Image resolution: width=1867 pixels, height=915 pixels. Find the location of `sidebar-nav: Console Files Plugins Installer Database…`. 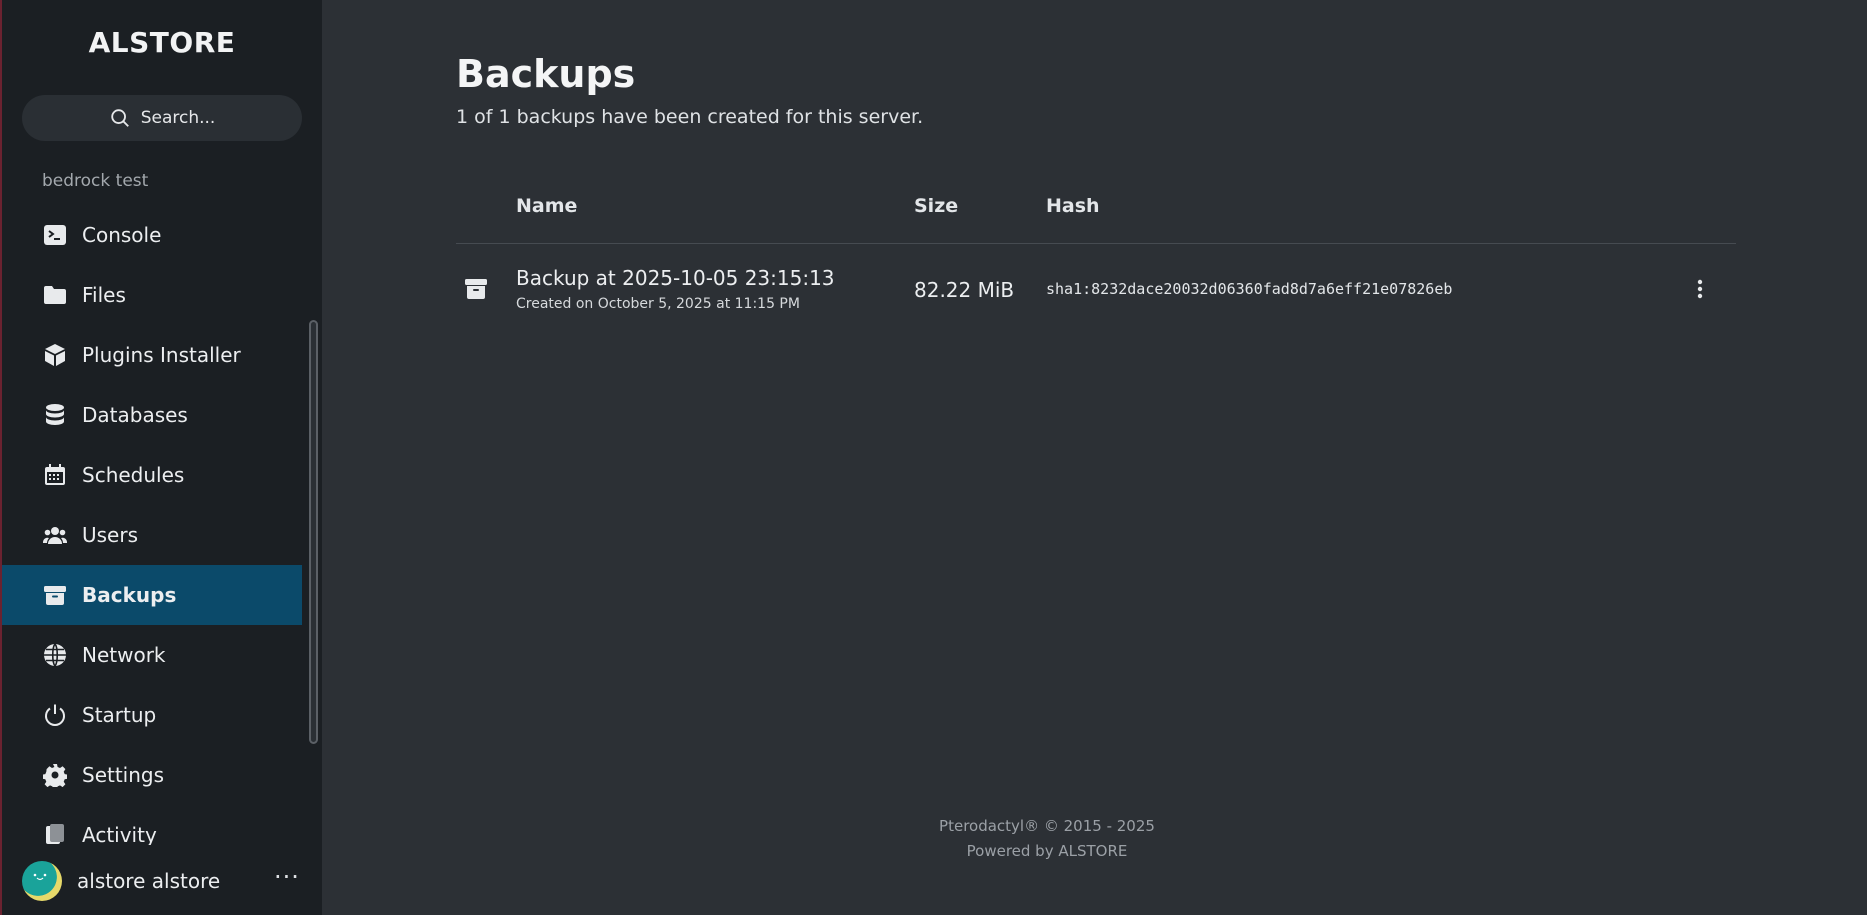

sidebar-nav: Console Files Plugins Installer Database… is located at coordinates (152, 525).